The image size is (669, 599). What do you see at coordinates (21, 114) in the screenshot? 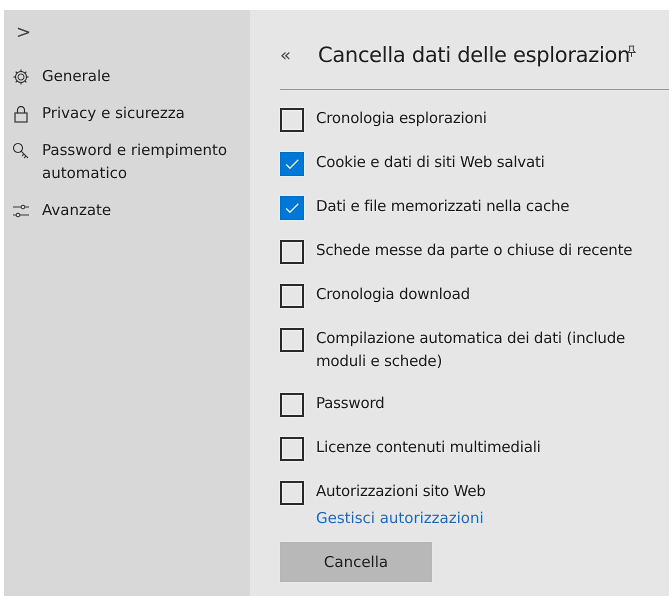
I see `lock-icon` at bounding box center [21, 114].